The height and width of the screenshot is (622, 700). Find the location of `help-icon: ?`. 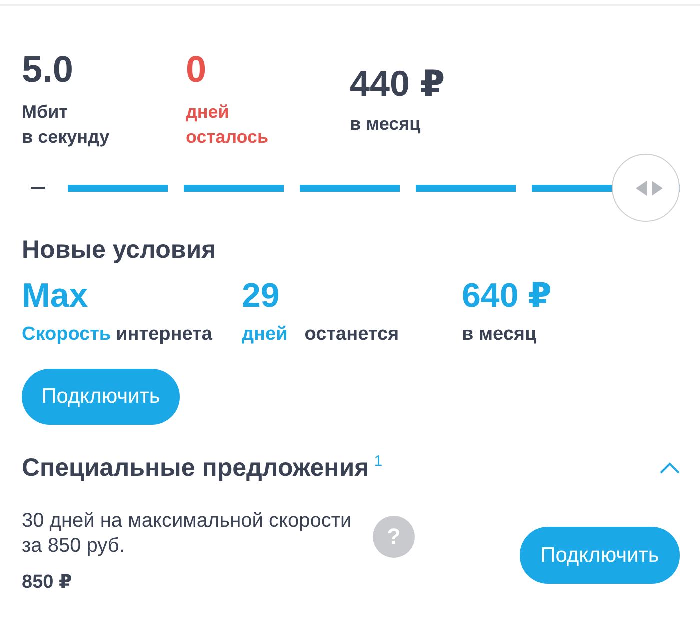

help-icon: ? is located at coordinates (394, 537).